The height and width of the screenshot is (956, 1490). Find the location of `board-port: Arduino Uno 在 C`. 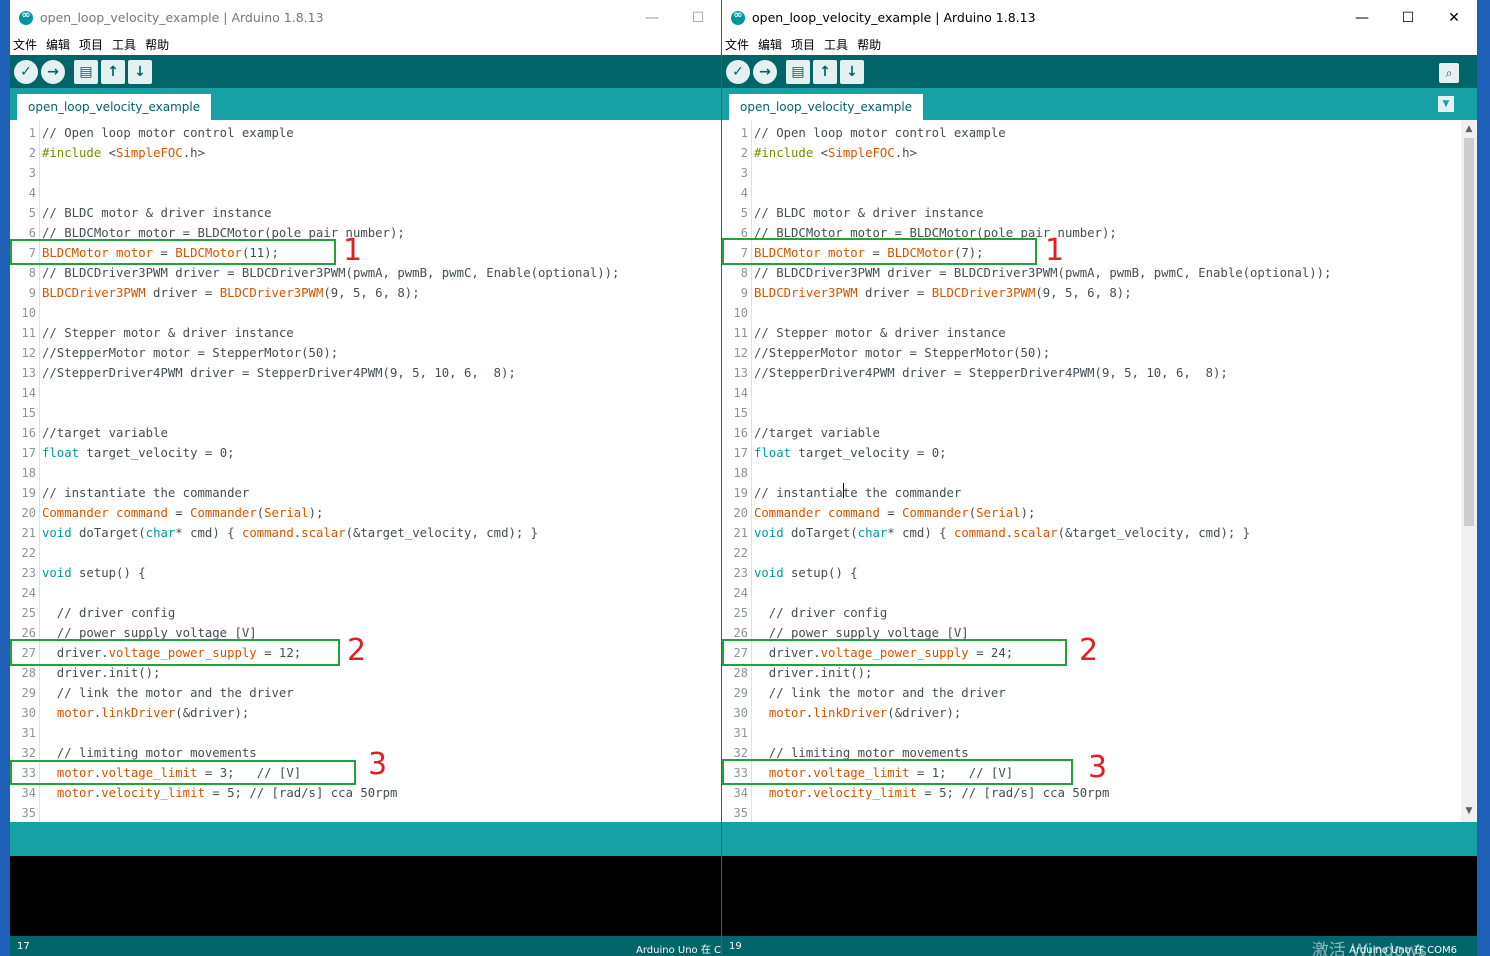

board-port: Arduino Uno 在 C is located at coordinates (678, 950).